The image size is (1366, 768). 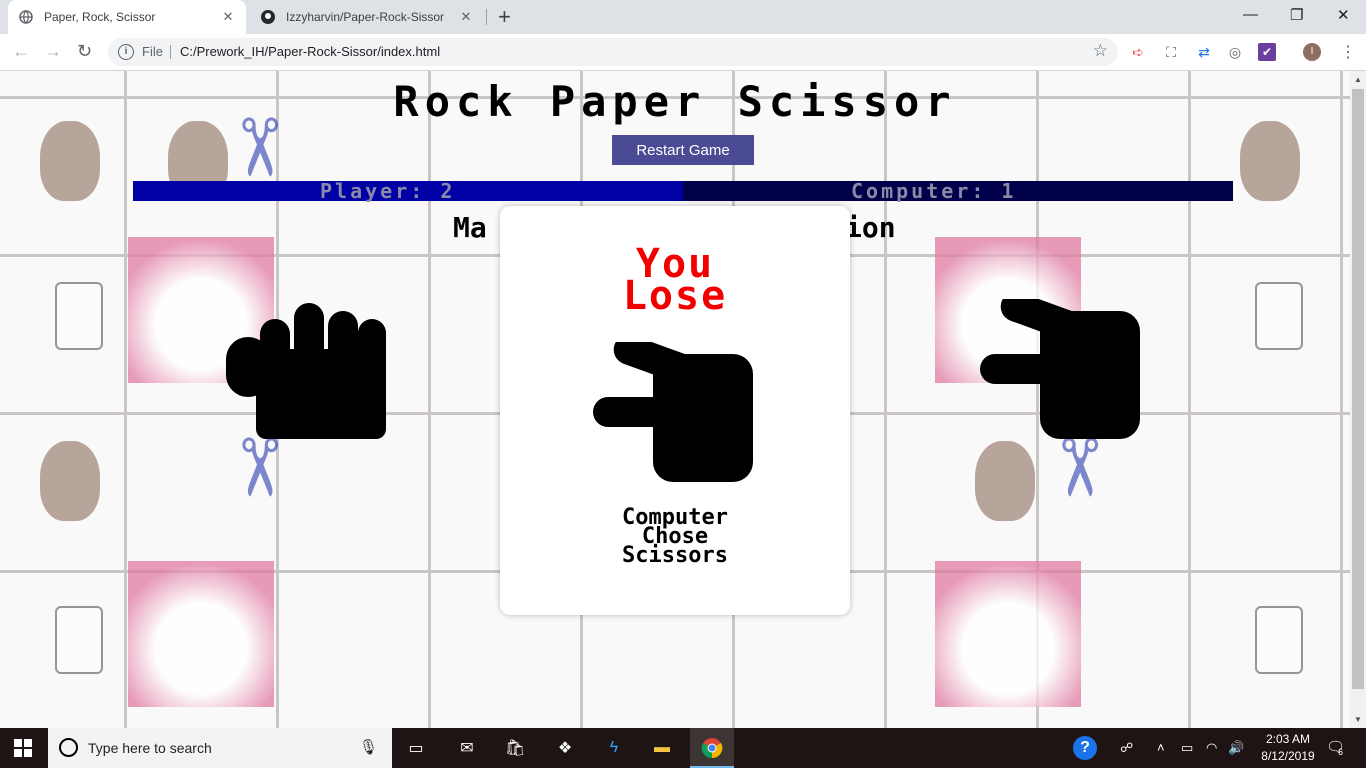 I want to click on close-window-button: ✕, so click(x=1343, y=15).